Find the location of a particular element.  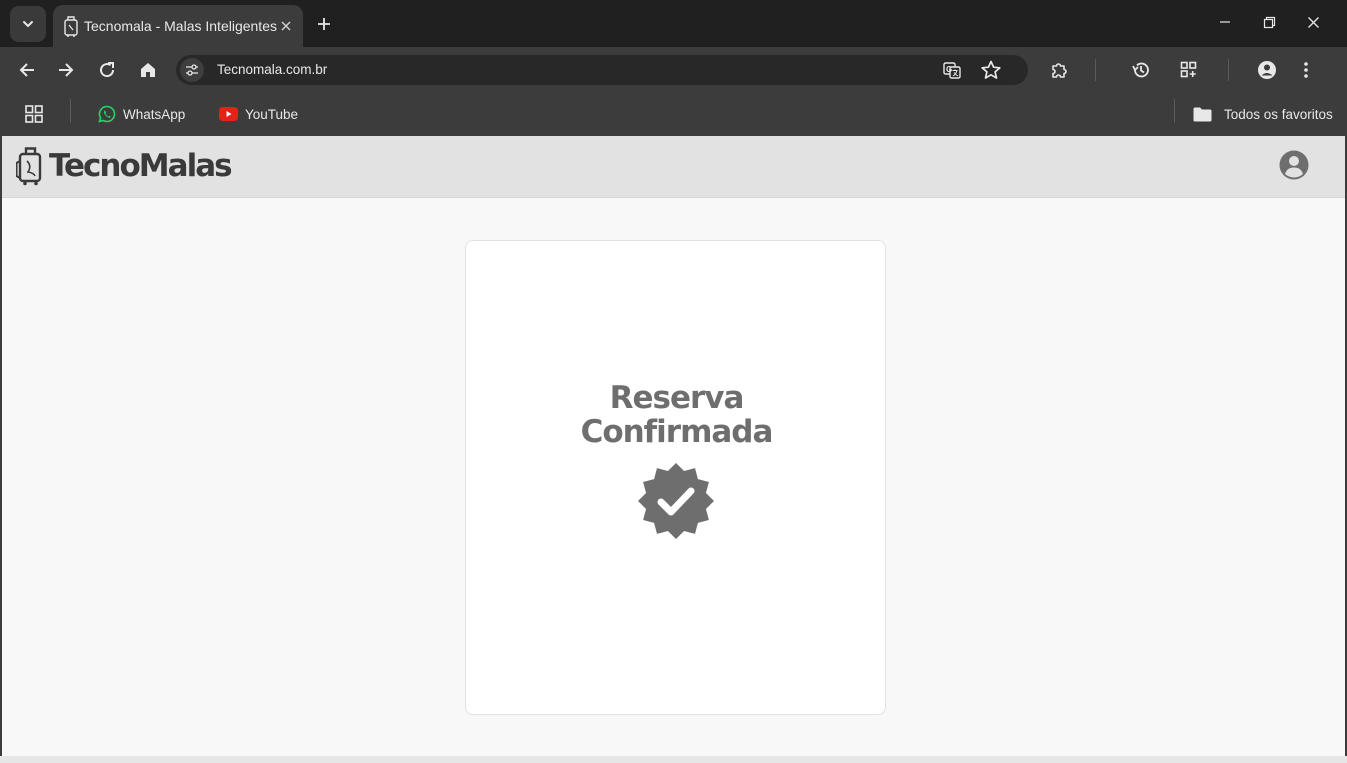

brand-name: TecnoMalas is located at coordinates (141, 166).